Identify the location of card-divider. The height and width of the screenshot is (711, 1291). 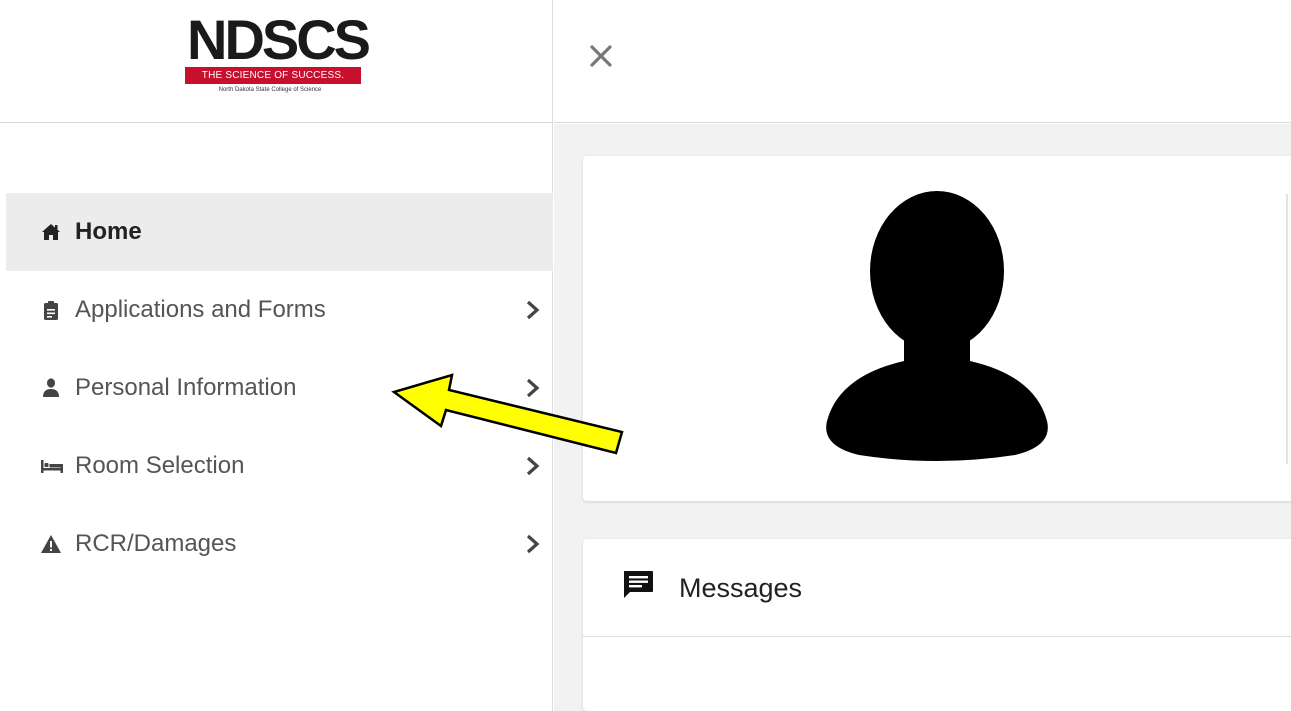
(1287, 329).